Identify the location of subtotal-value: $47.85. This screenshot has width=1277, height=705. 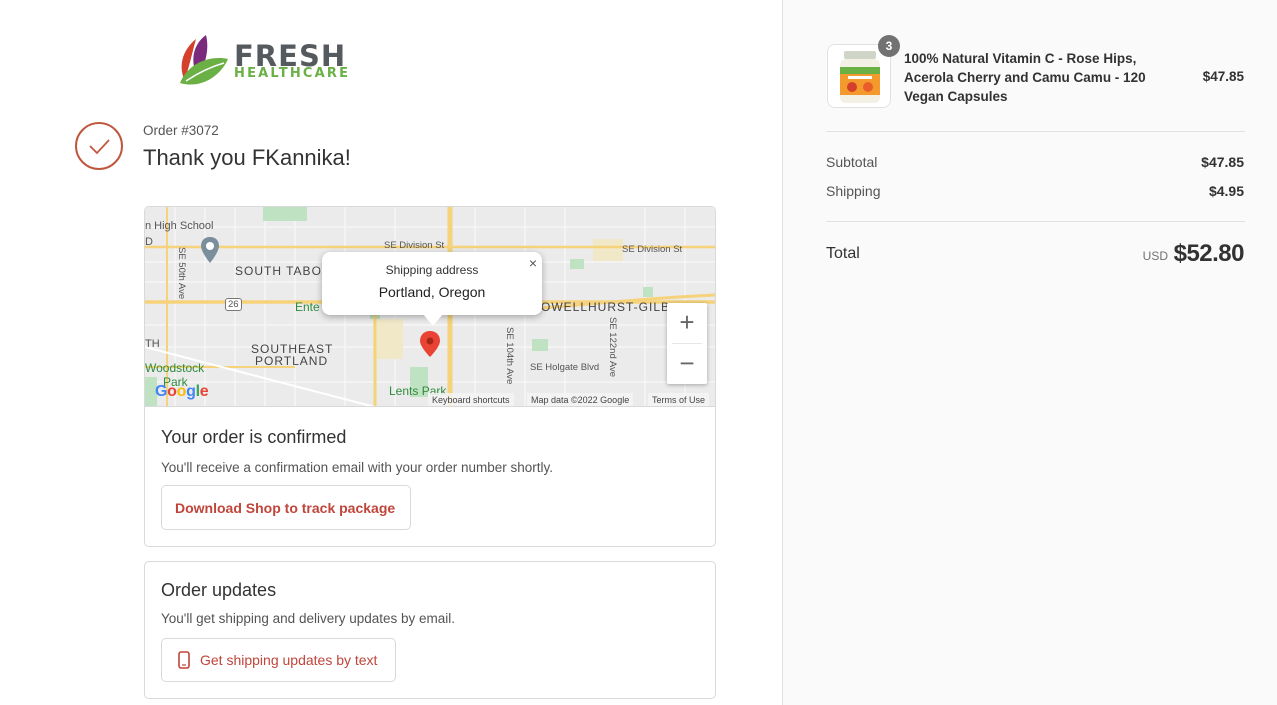
(1222, 162).